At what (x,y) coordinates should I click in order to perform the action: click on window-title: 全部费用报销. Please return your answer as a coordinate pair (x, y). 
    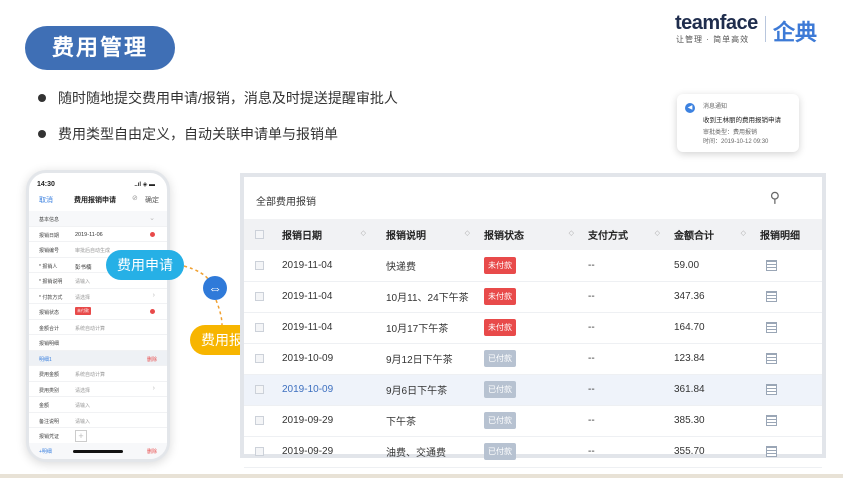
    Looking at the image, I should click on (286, 202).